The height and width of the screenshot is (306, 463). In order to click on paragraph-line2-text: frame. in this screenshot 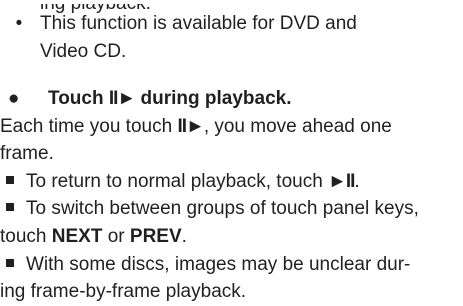, I will do `click(27, 154)`.